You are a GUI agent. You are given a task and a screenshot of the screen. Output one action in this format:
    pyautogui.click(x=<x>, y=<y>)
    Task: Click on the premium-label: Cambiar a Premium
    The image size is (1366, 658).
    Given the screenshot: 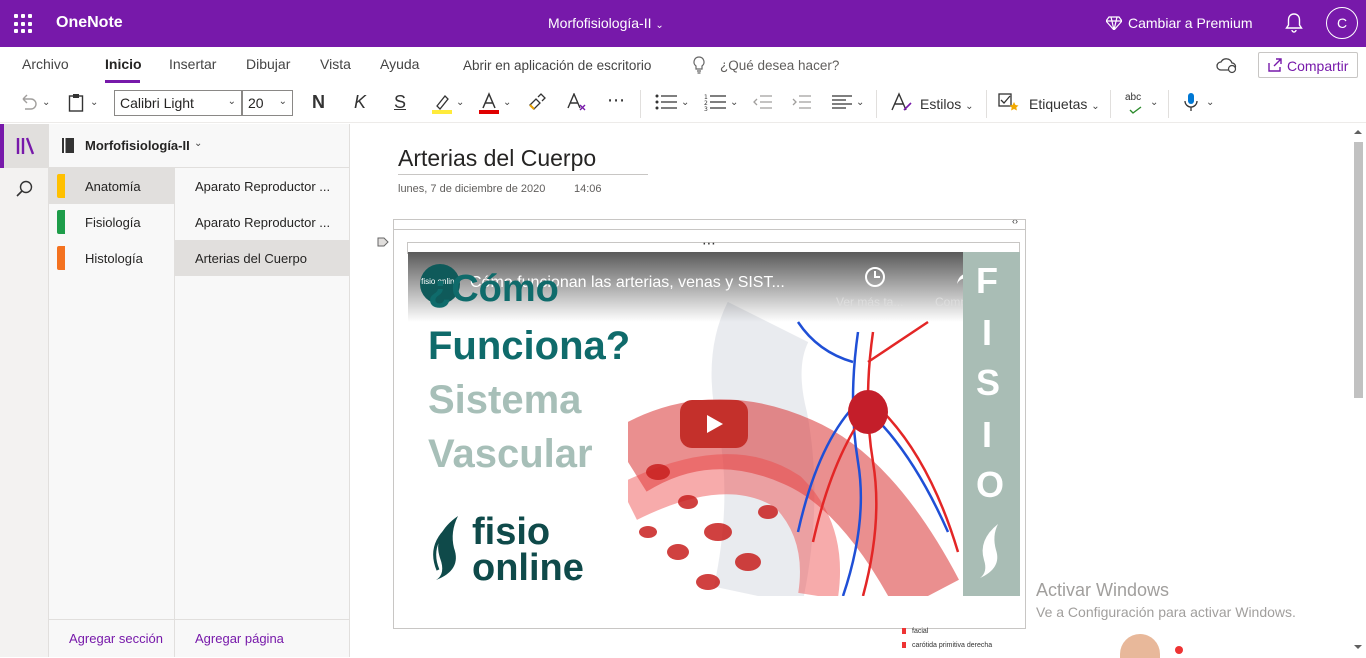 What is the action you would take?
    pyautogui.click(x=1190, y=23)
    